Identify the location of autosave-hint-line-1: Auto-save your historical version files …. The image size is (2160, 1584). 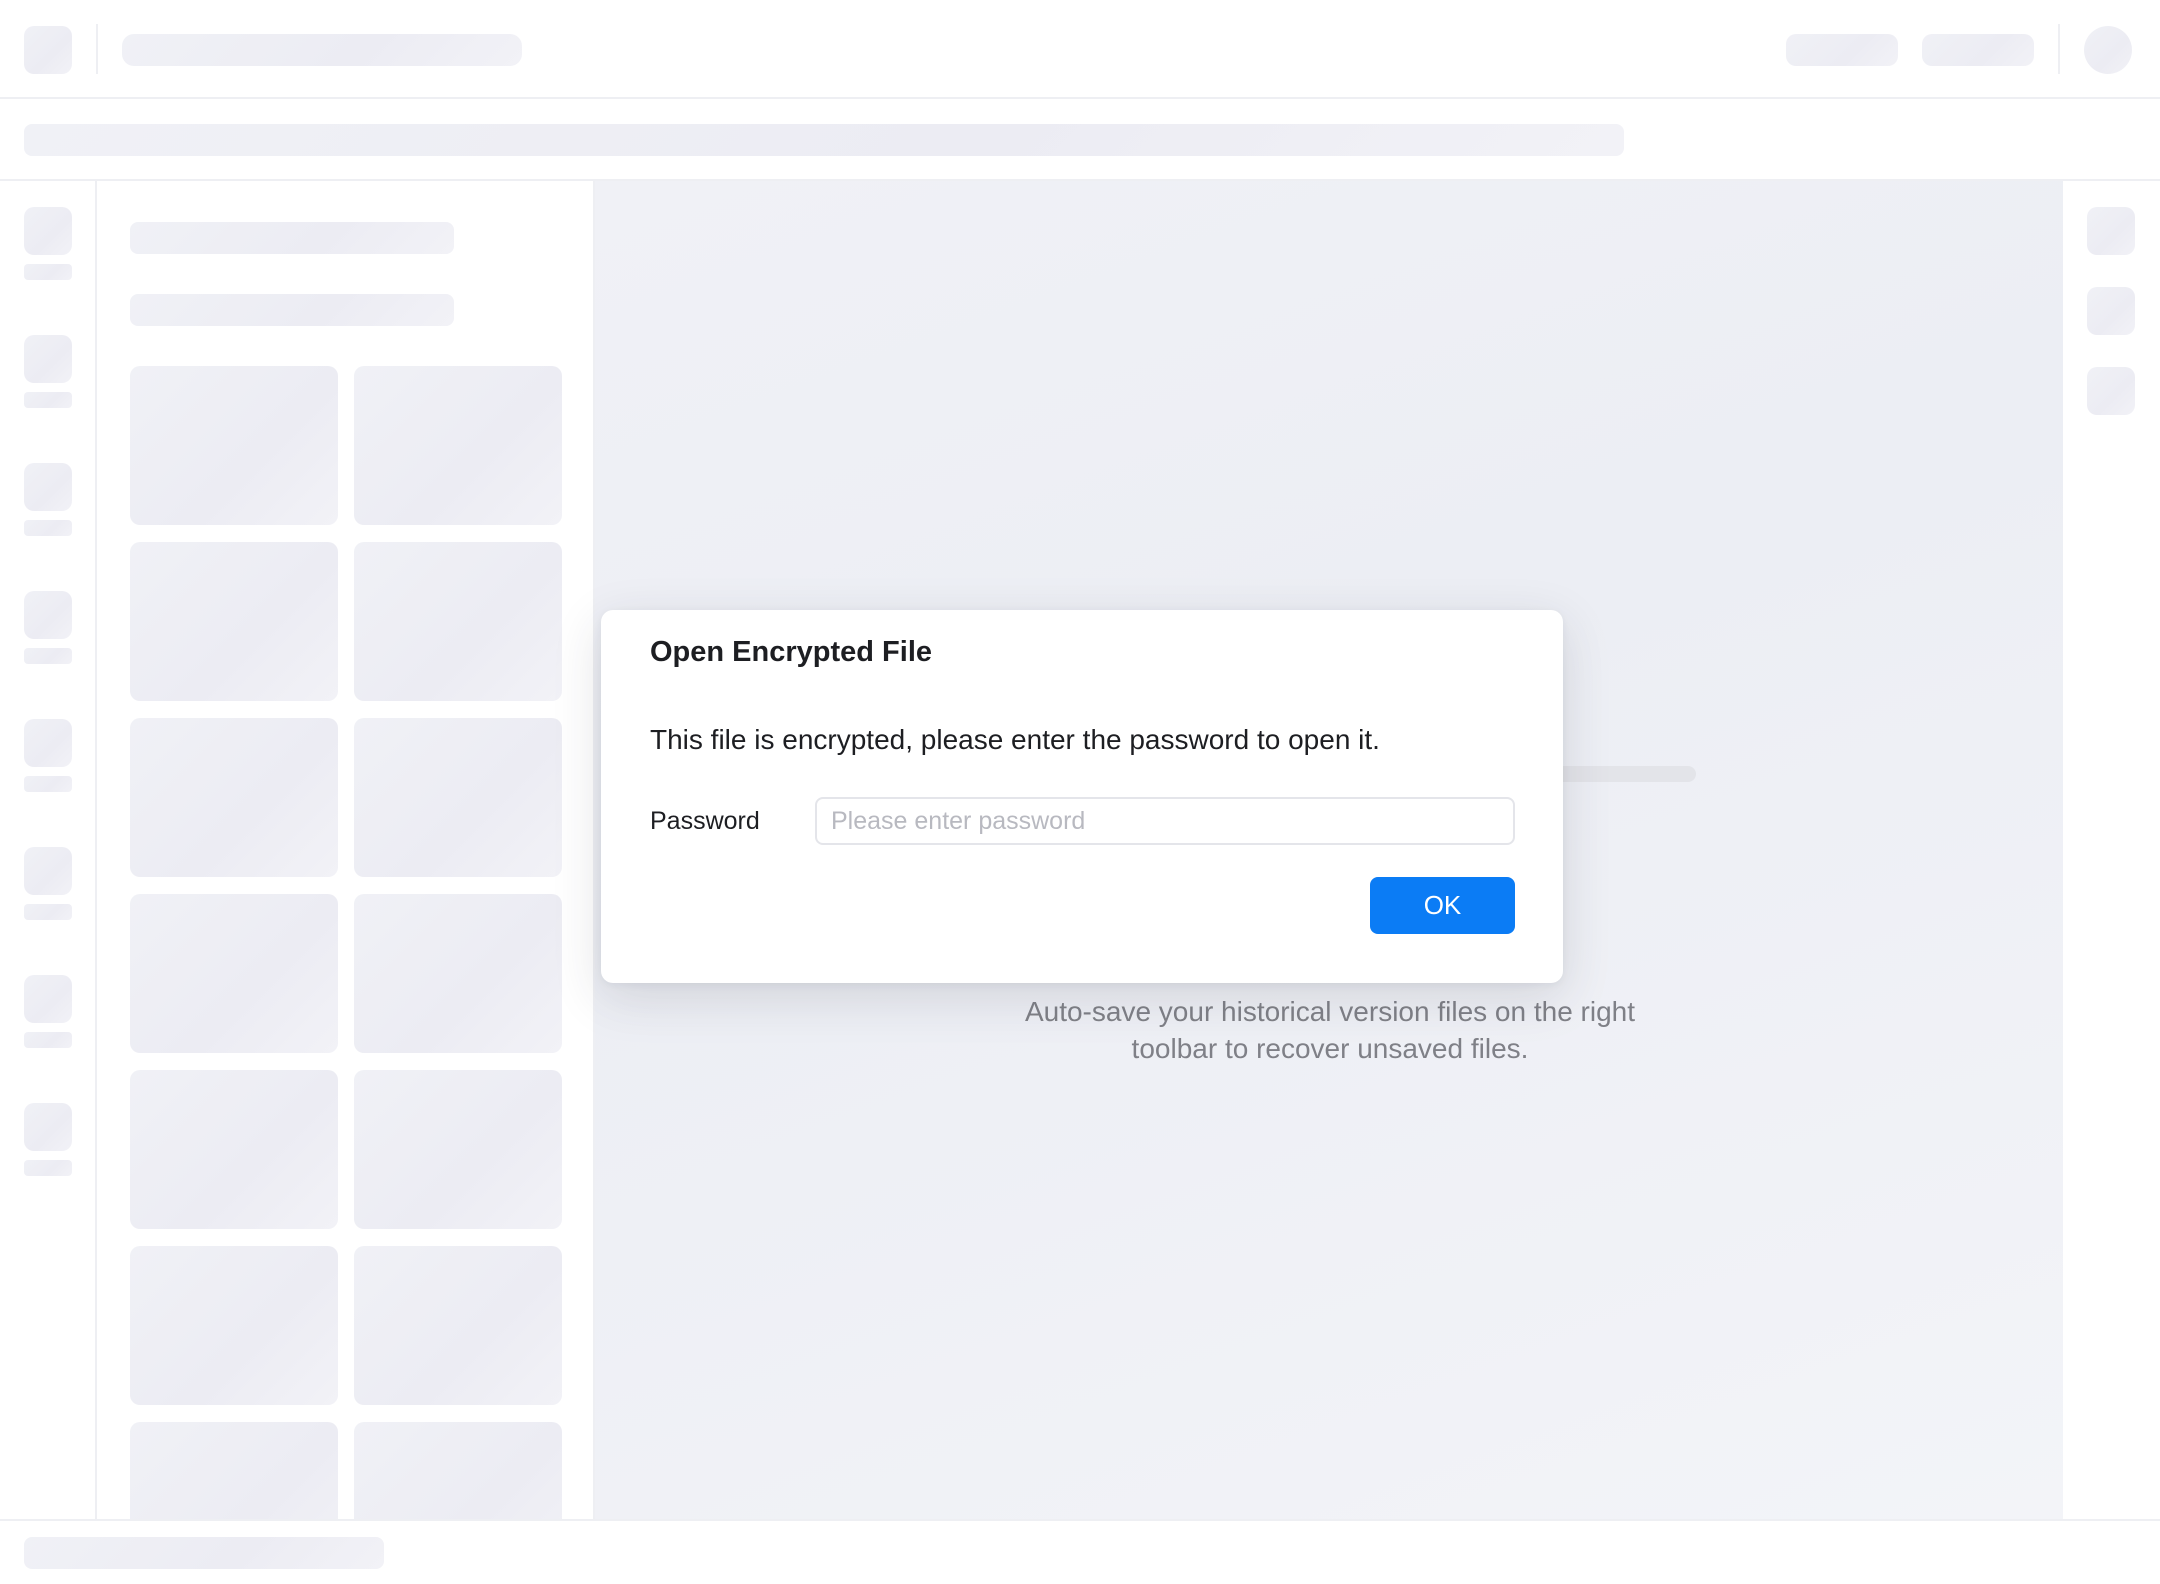
(1330, 1011).